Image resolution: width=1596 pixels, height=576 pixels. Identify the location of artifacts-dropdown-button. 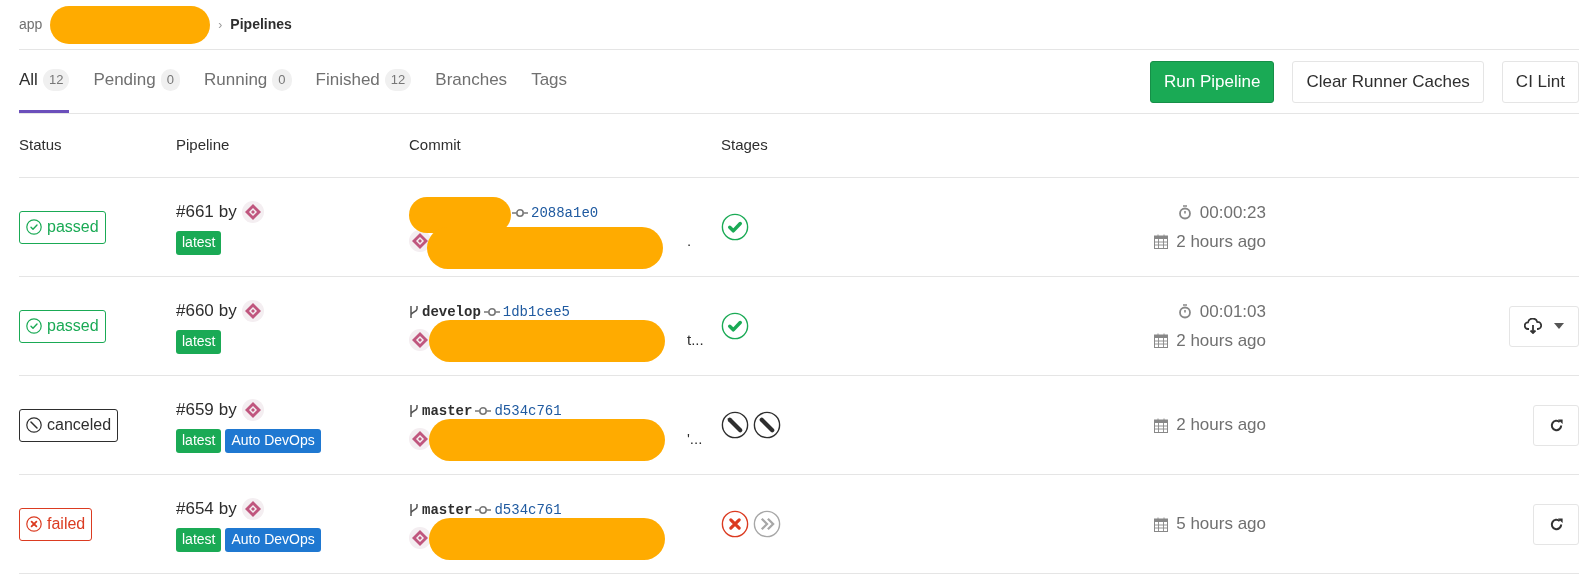
(1544, 326).